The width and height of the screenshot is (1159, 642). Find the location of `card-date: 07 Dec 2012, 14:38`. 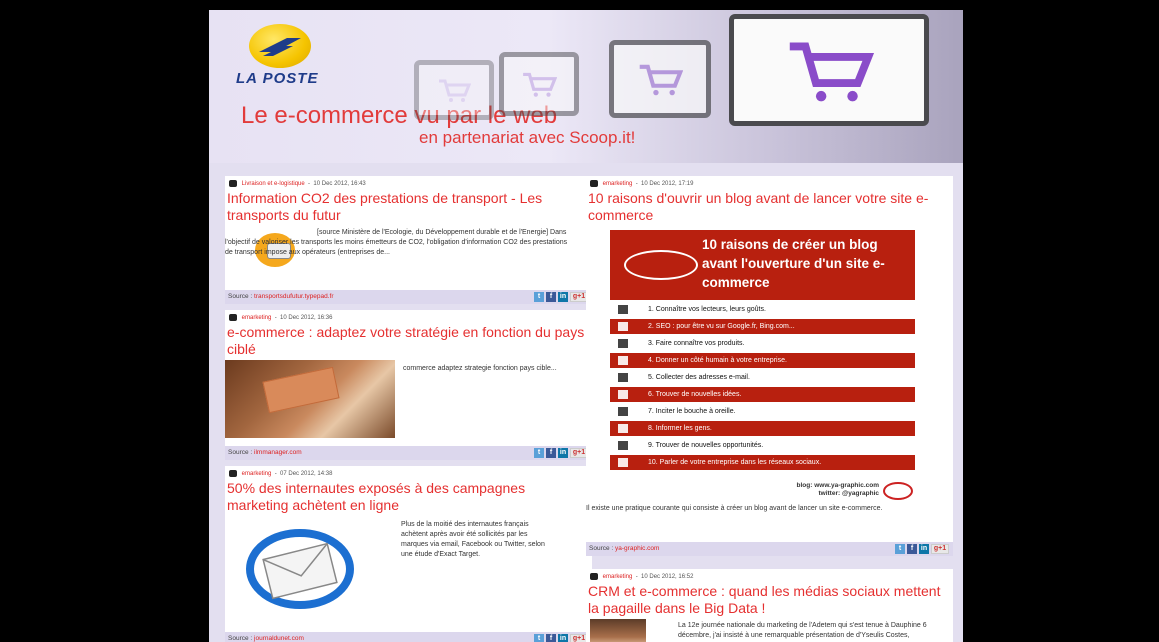

card-date: 07 Dec 2012, 14:38 is located at coordinates (306, 474).